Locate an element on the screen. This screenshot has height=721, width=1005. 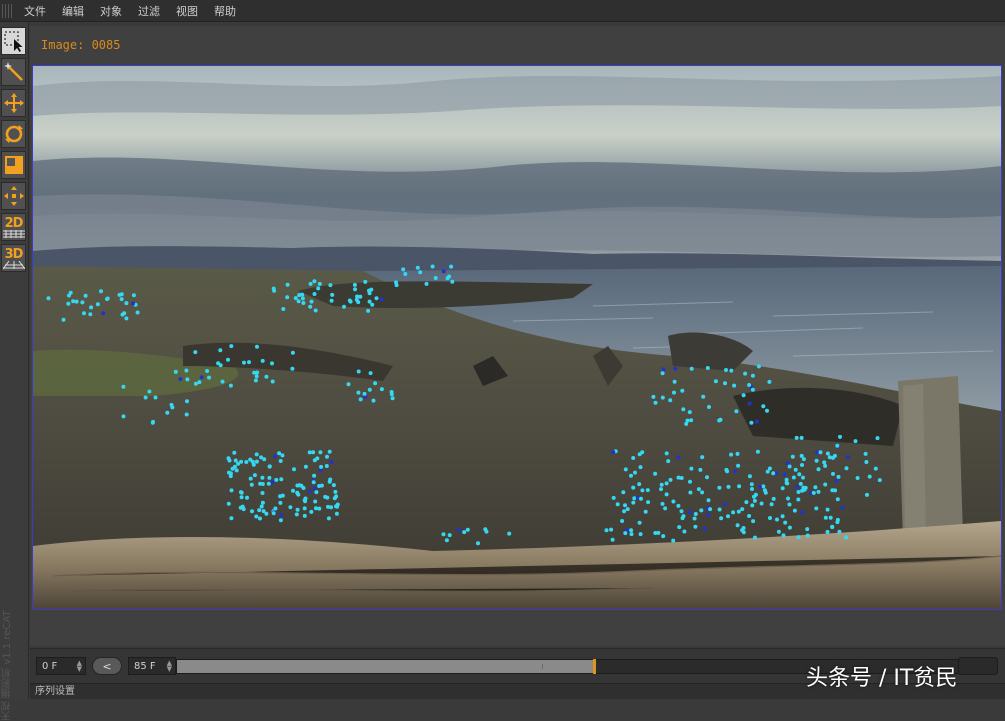
menu-help: 帮助 is located at coordinates (225, 11).